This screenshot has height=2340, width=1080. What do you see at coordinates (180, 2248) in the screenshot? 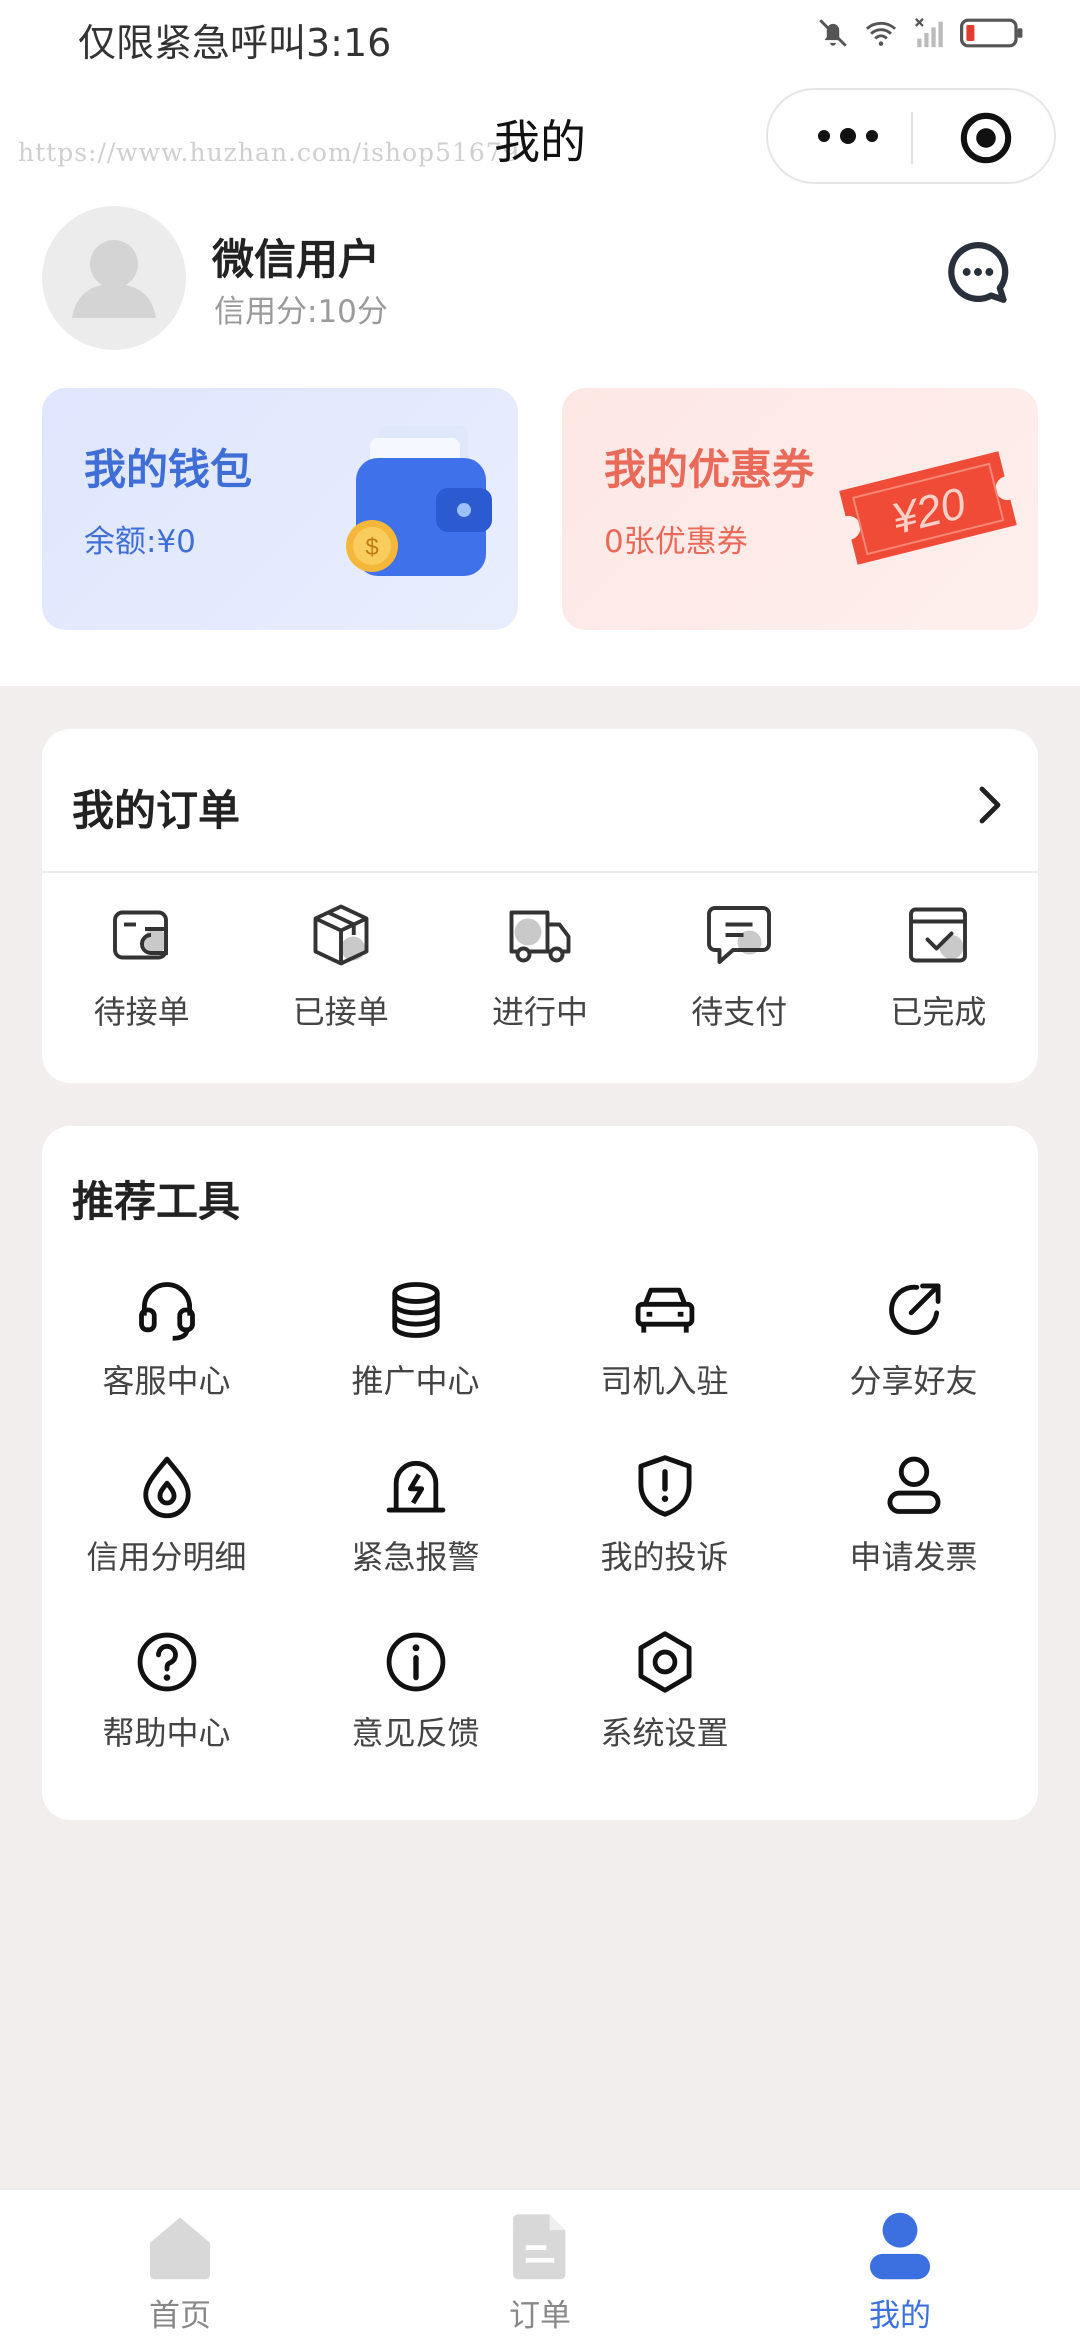
I see `home-icon` at bounding box center [180, 2248].